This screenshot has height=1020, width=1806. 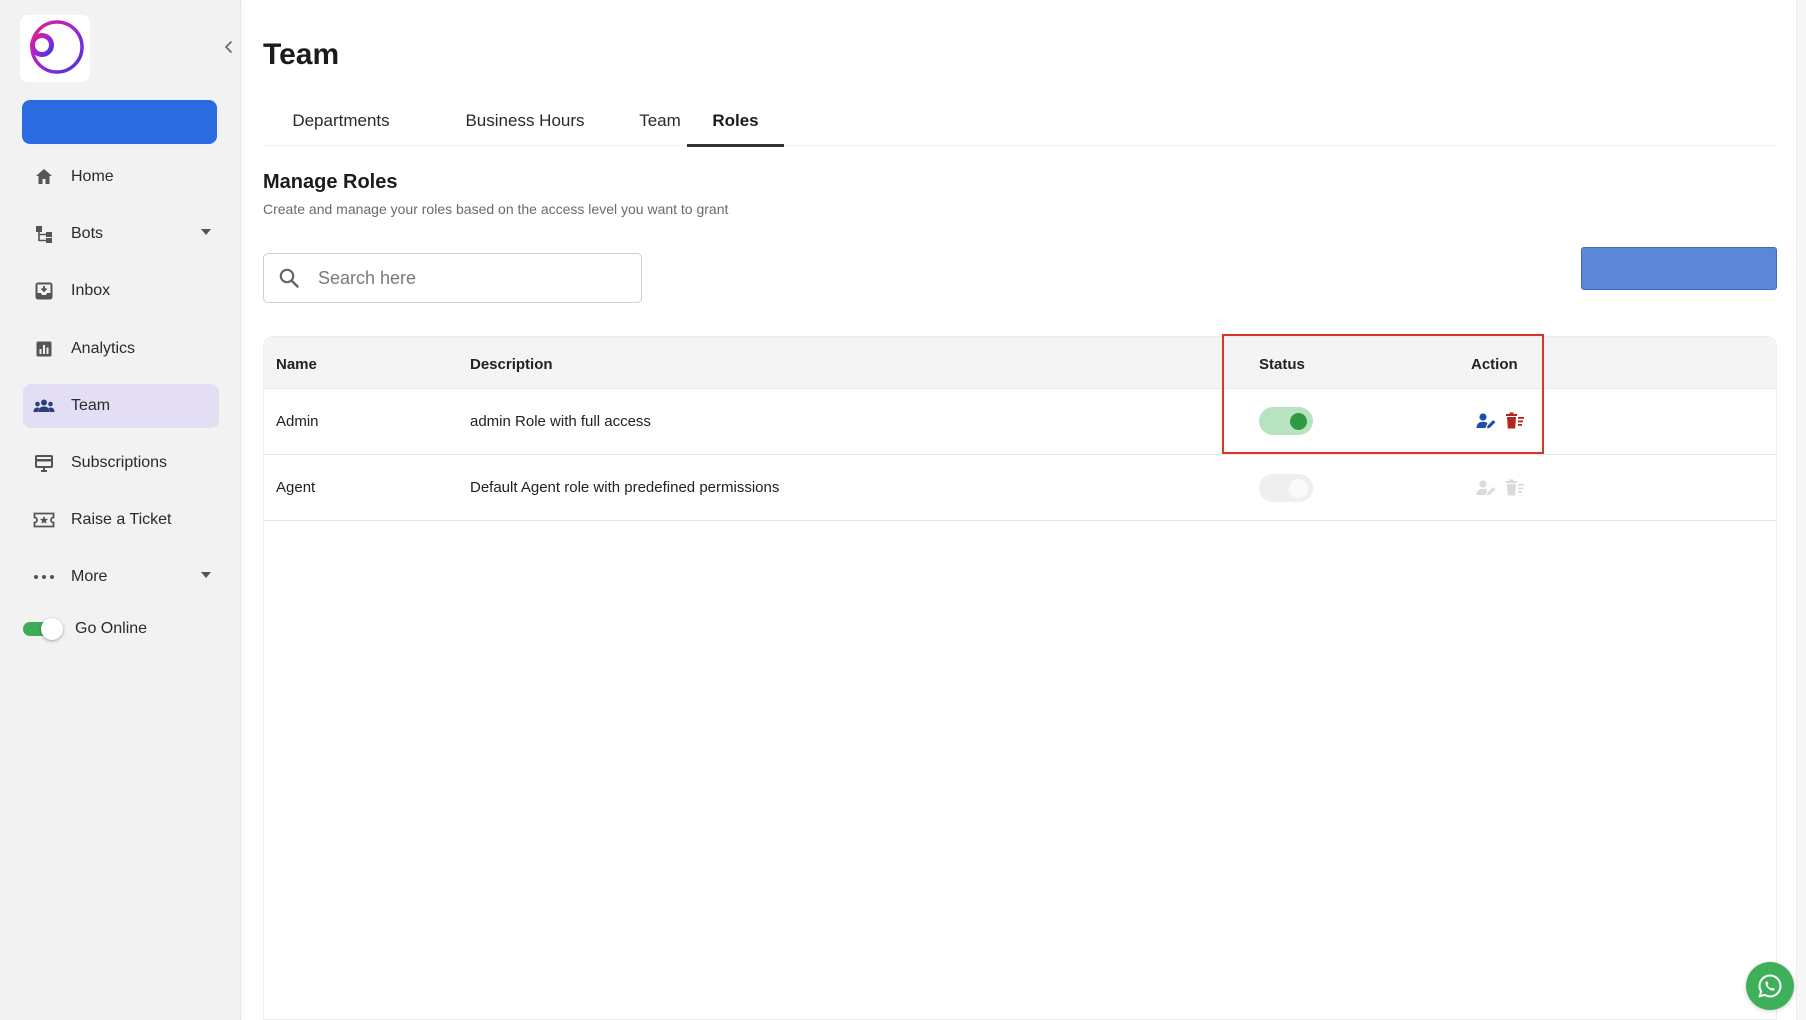 I want to click on sidebar-item-inbox: Inbox, so click(x=121, y=291).